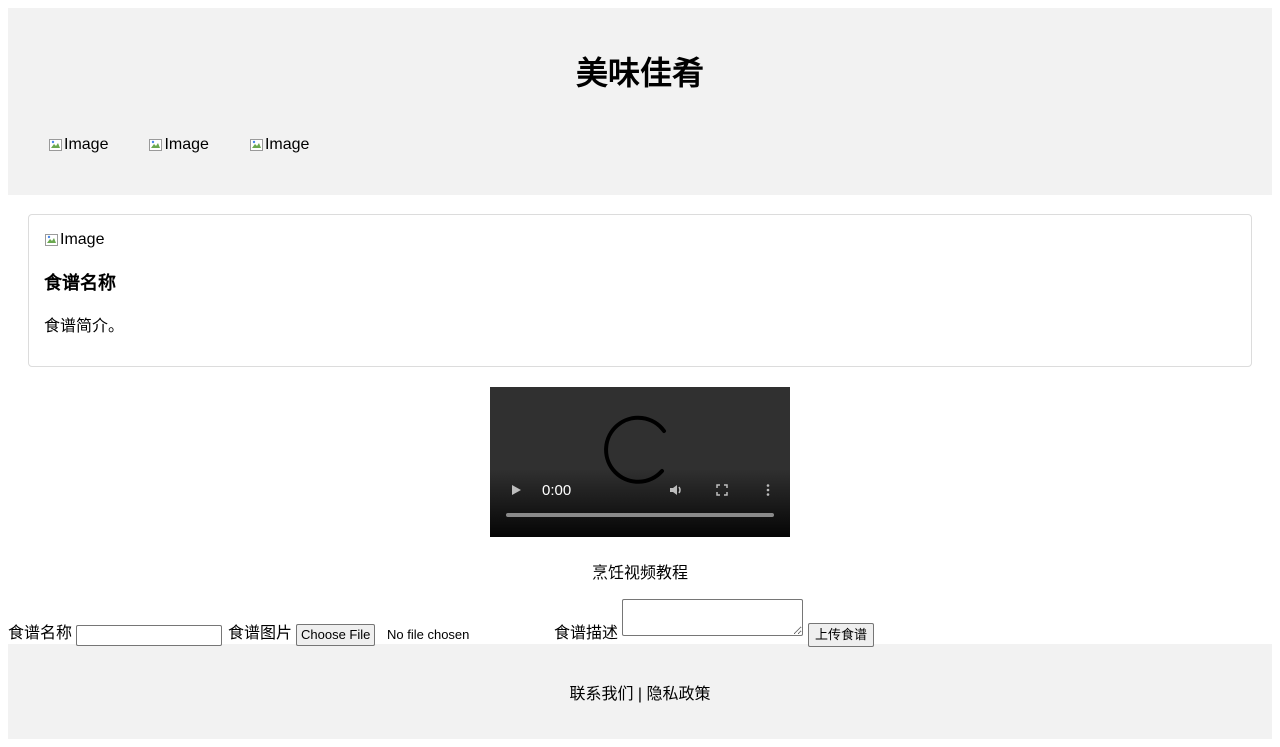 This screenshot has width=1280, height=747. I want to click on video-time: 0:00, so click(557, 490).